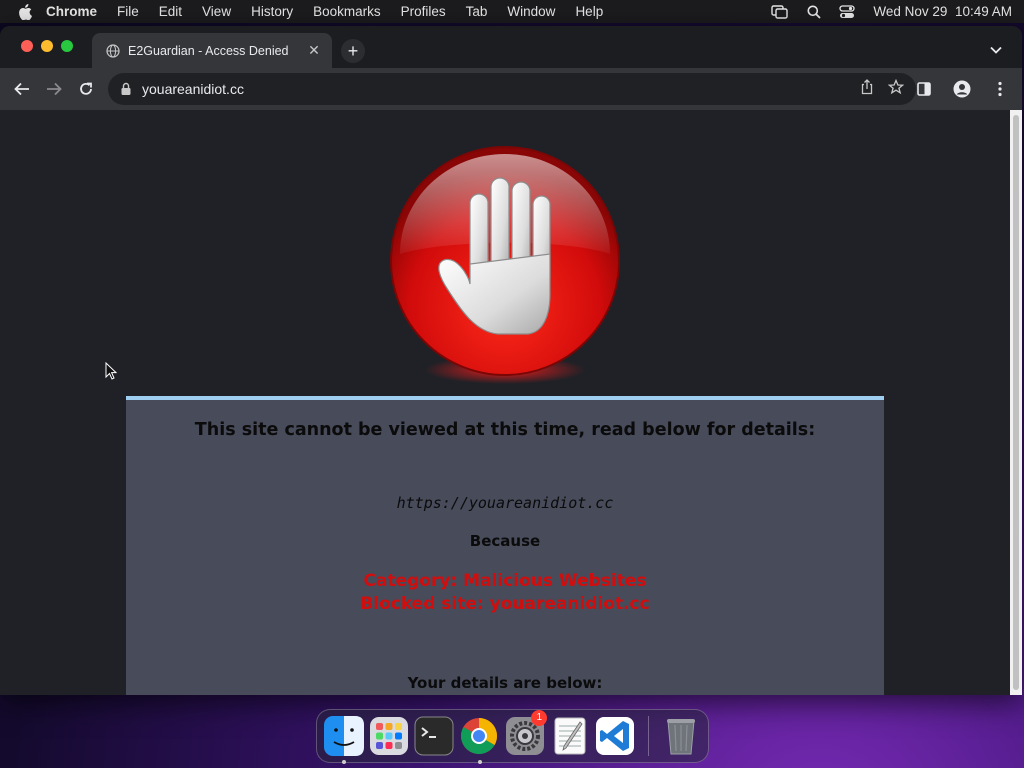 This screenshot has height=768, width=1024. What do you see at coordinates (25, 11) in the screenshot?
I see `apple-menu-icon` at bounding box center [25, 11].